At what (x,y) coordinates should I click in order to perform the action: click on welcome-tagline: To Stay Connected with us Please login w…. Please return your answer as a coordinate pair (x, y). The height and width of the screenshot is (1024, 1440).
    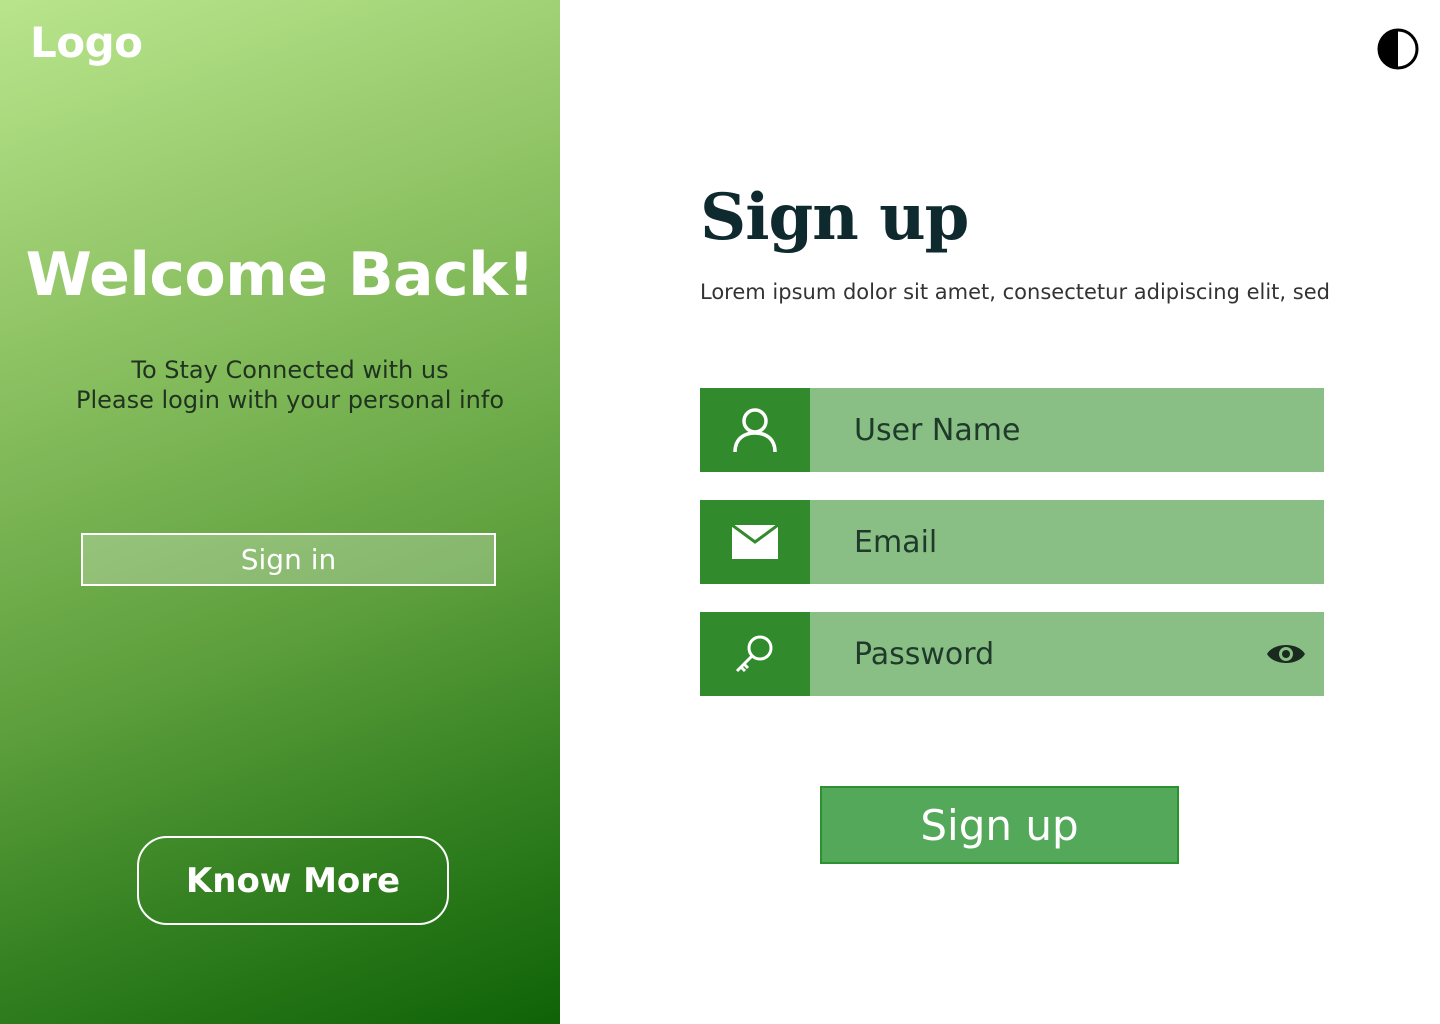
    Looking at the image, I should click on (290, 385).